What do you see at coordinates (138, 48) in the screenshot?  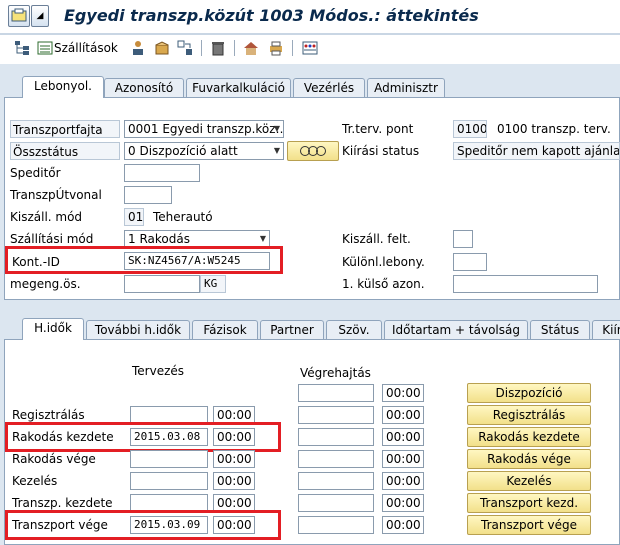 I see `person-icon` at bounding box center [138, 48].